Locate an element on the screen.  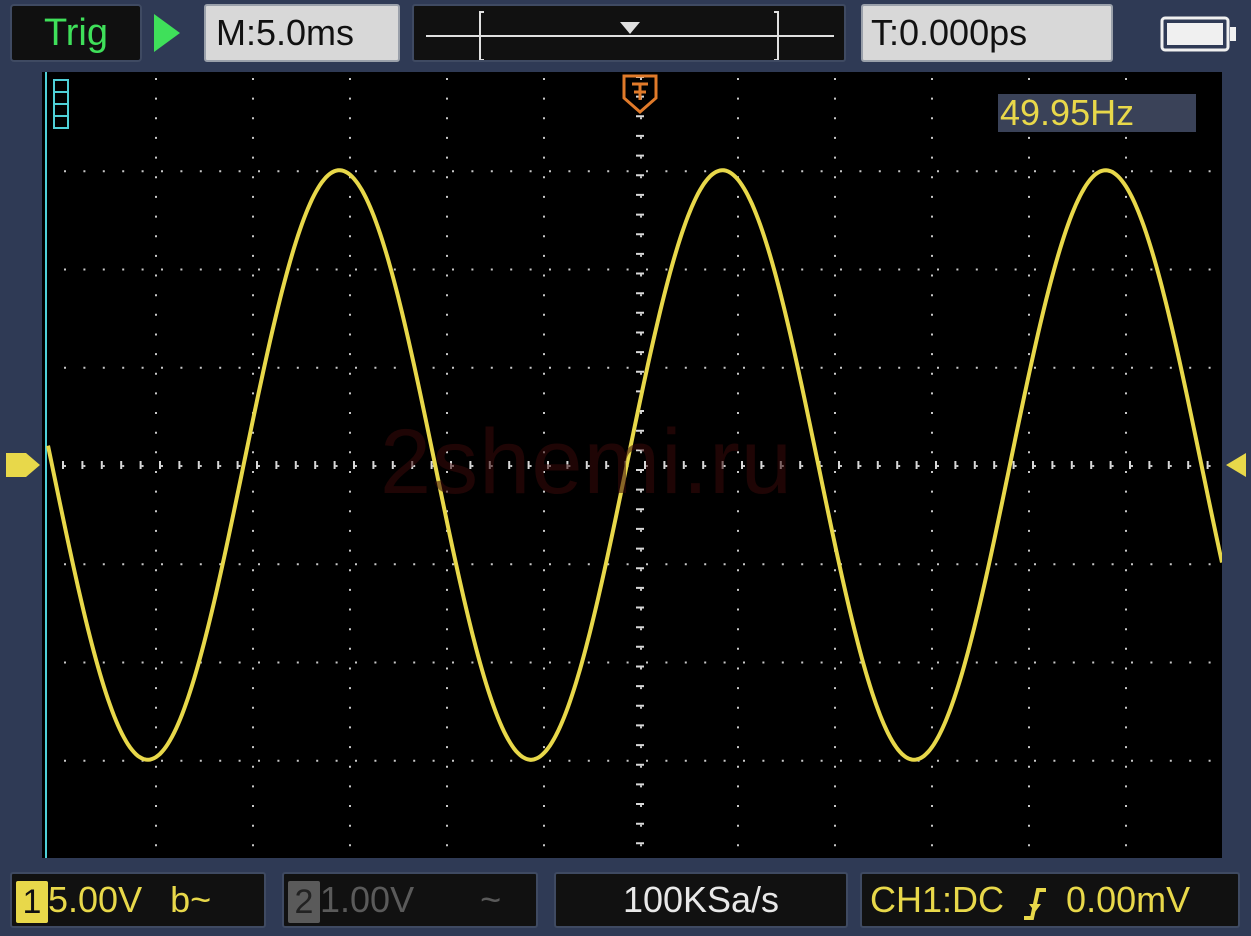
ch2-scale: 1.00V is located at coordinates (367, 899).